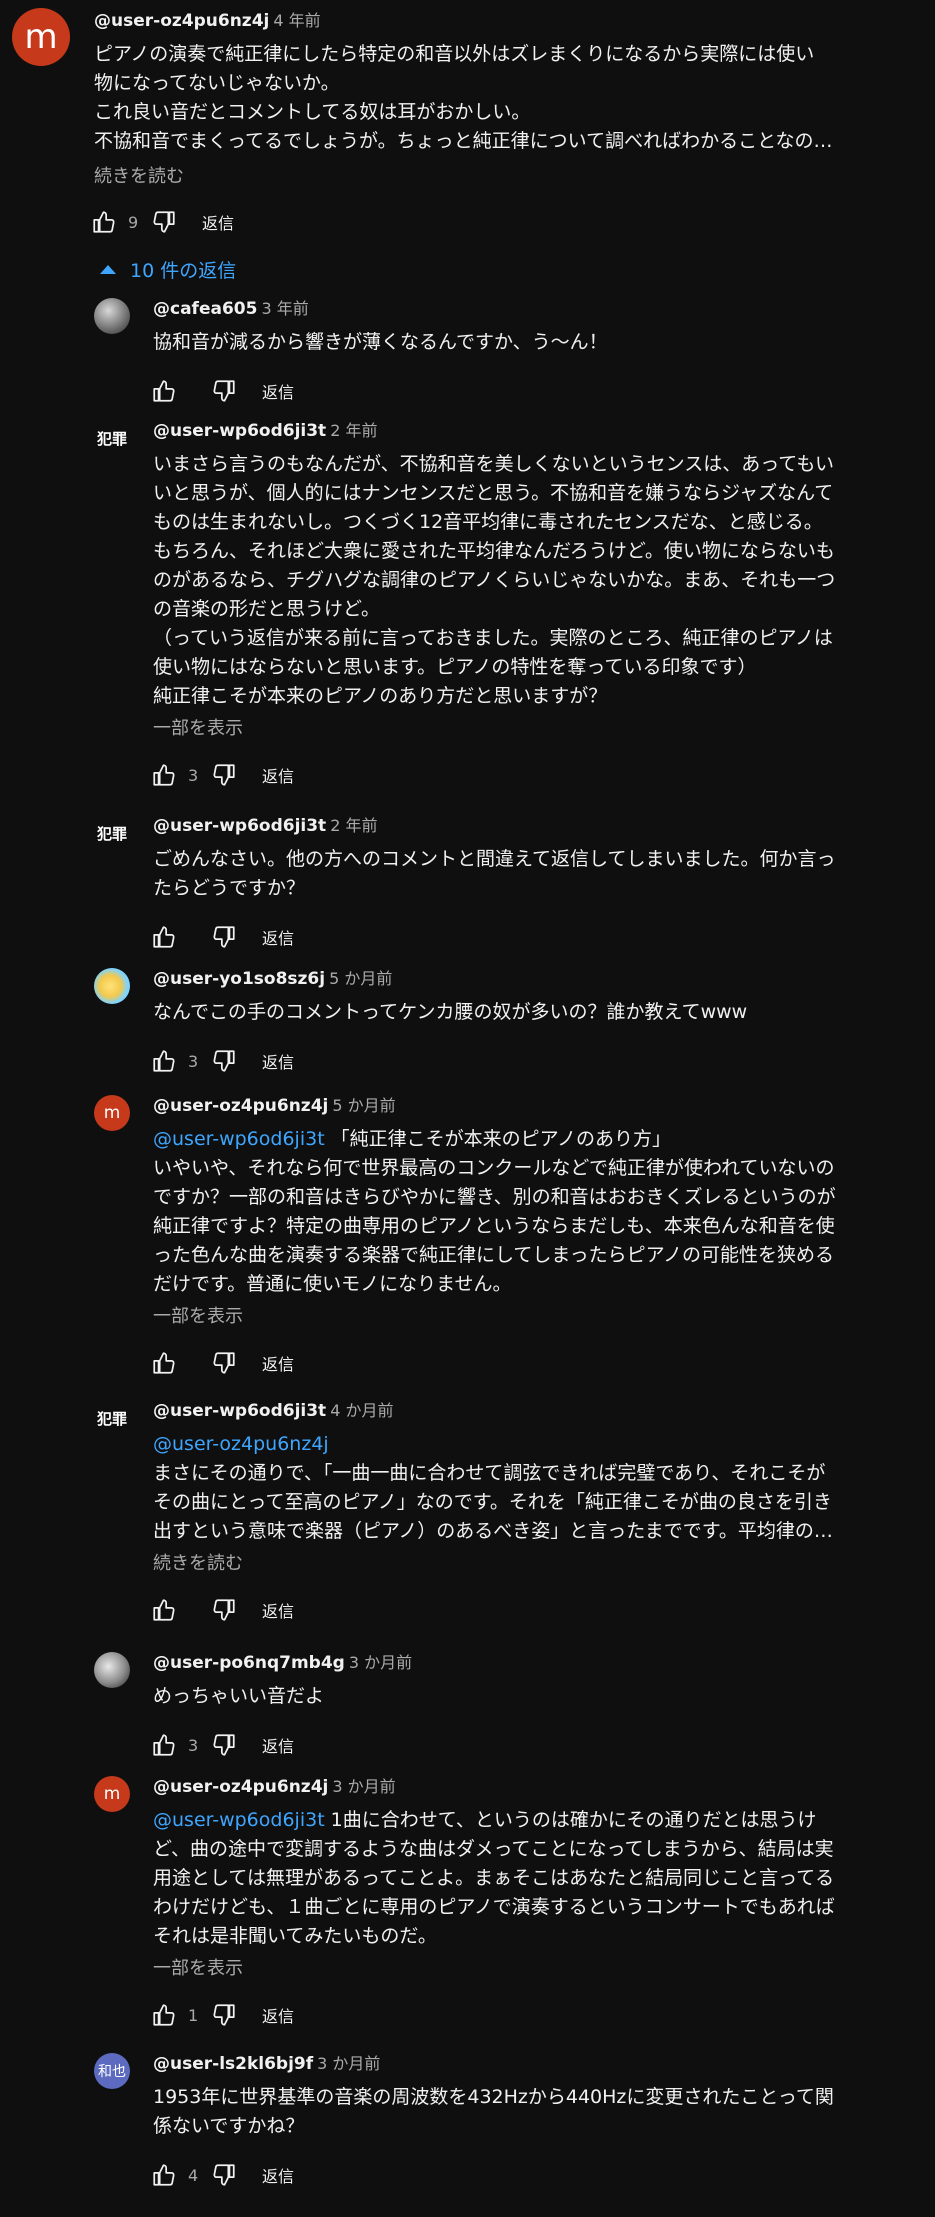 This screenshot has height=2217, width=935. I want to click on comment-author: @user-po6nq7mb4g, so click(249, 1663).